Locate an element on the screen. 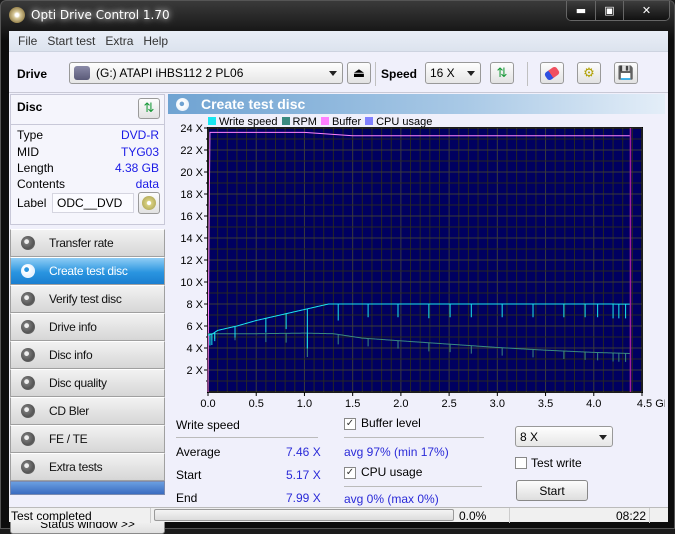 The image size is (675, 534). disc-label-button is located at coordinates (149, 203).